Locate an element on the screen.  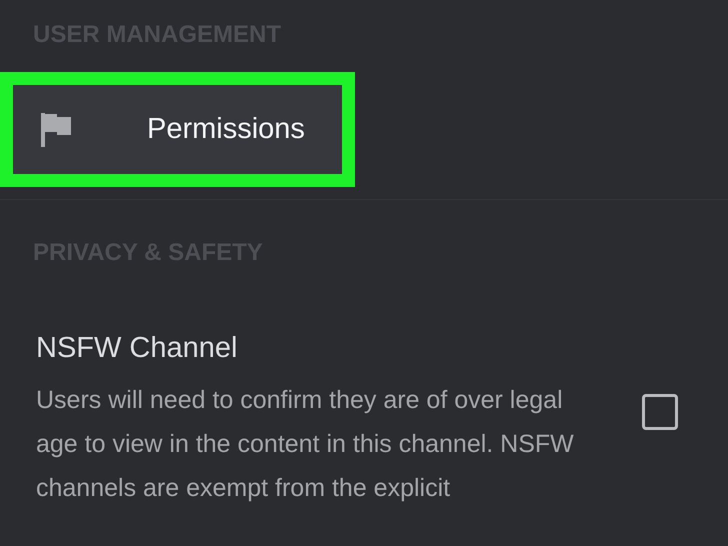
checkbox is located at coordinates (660, 412).